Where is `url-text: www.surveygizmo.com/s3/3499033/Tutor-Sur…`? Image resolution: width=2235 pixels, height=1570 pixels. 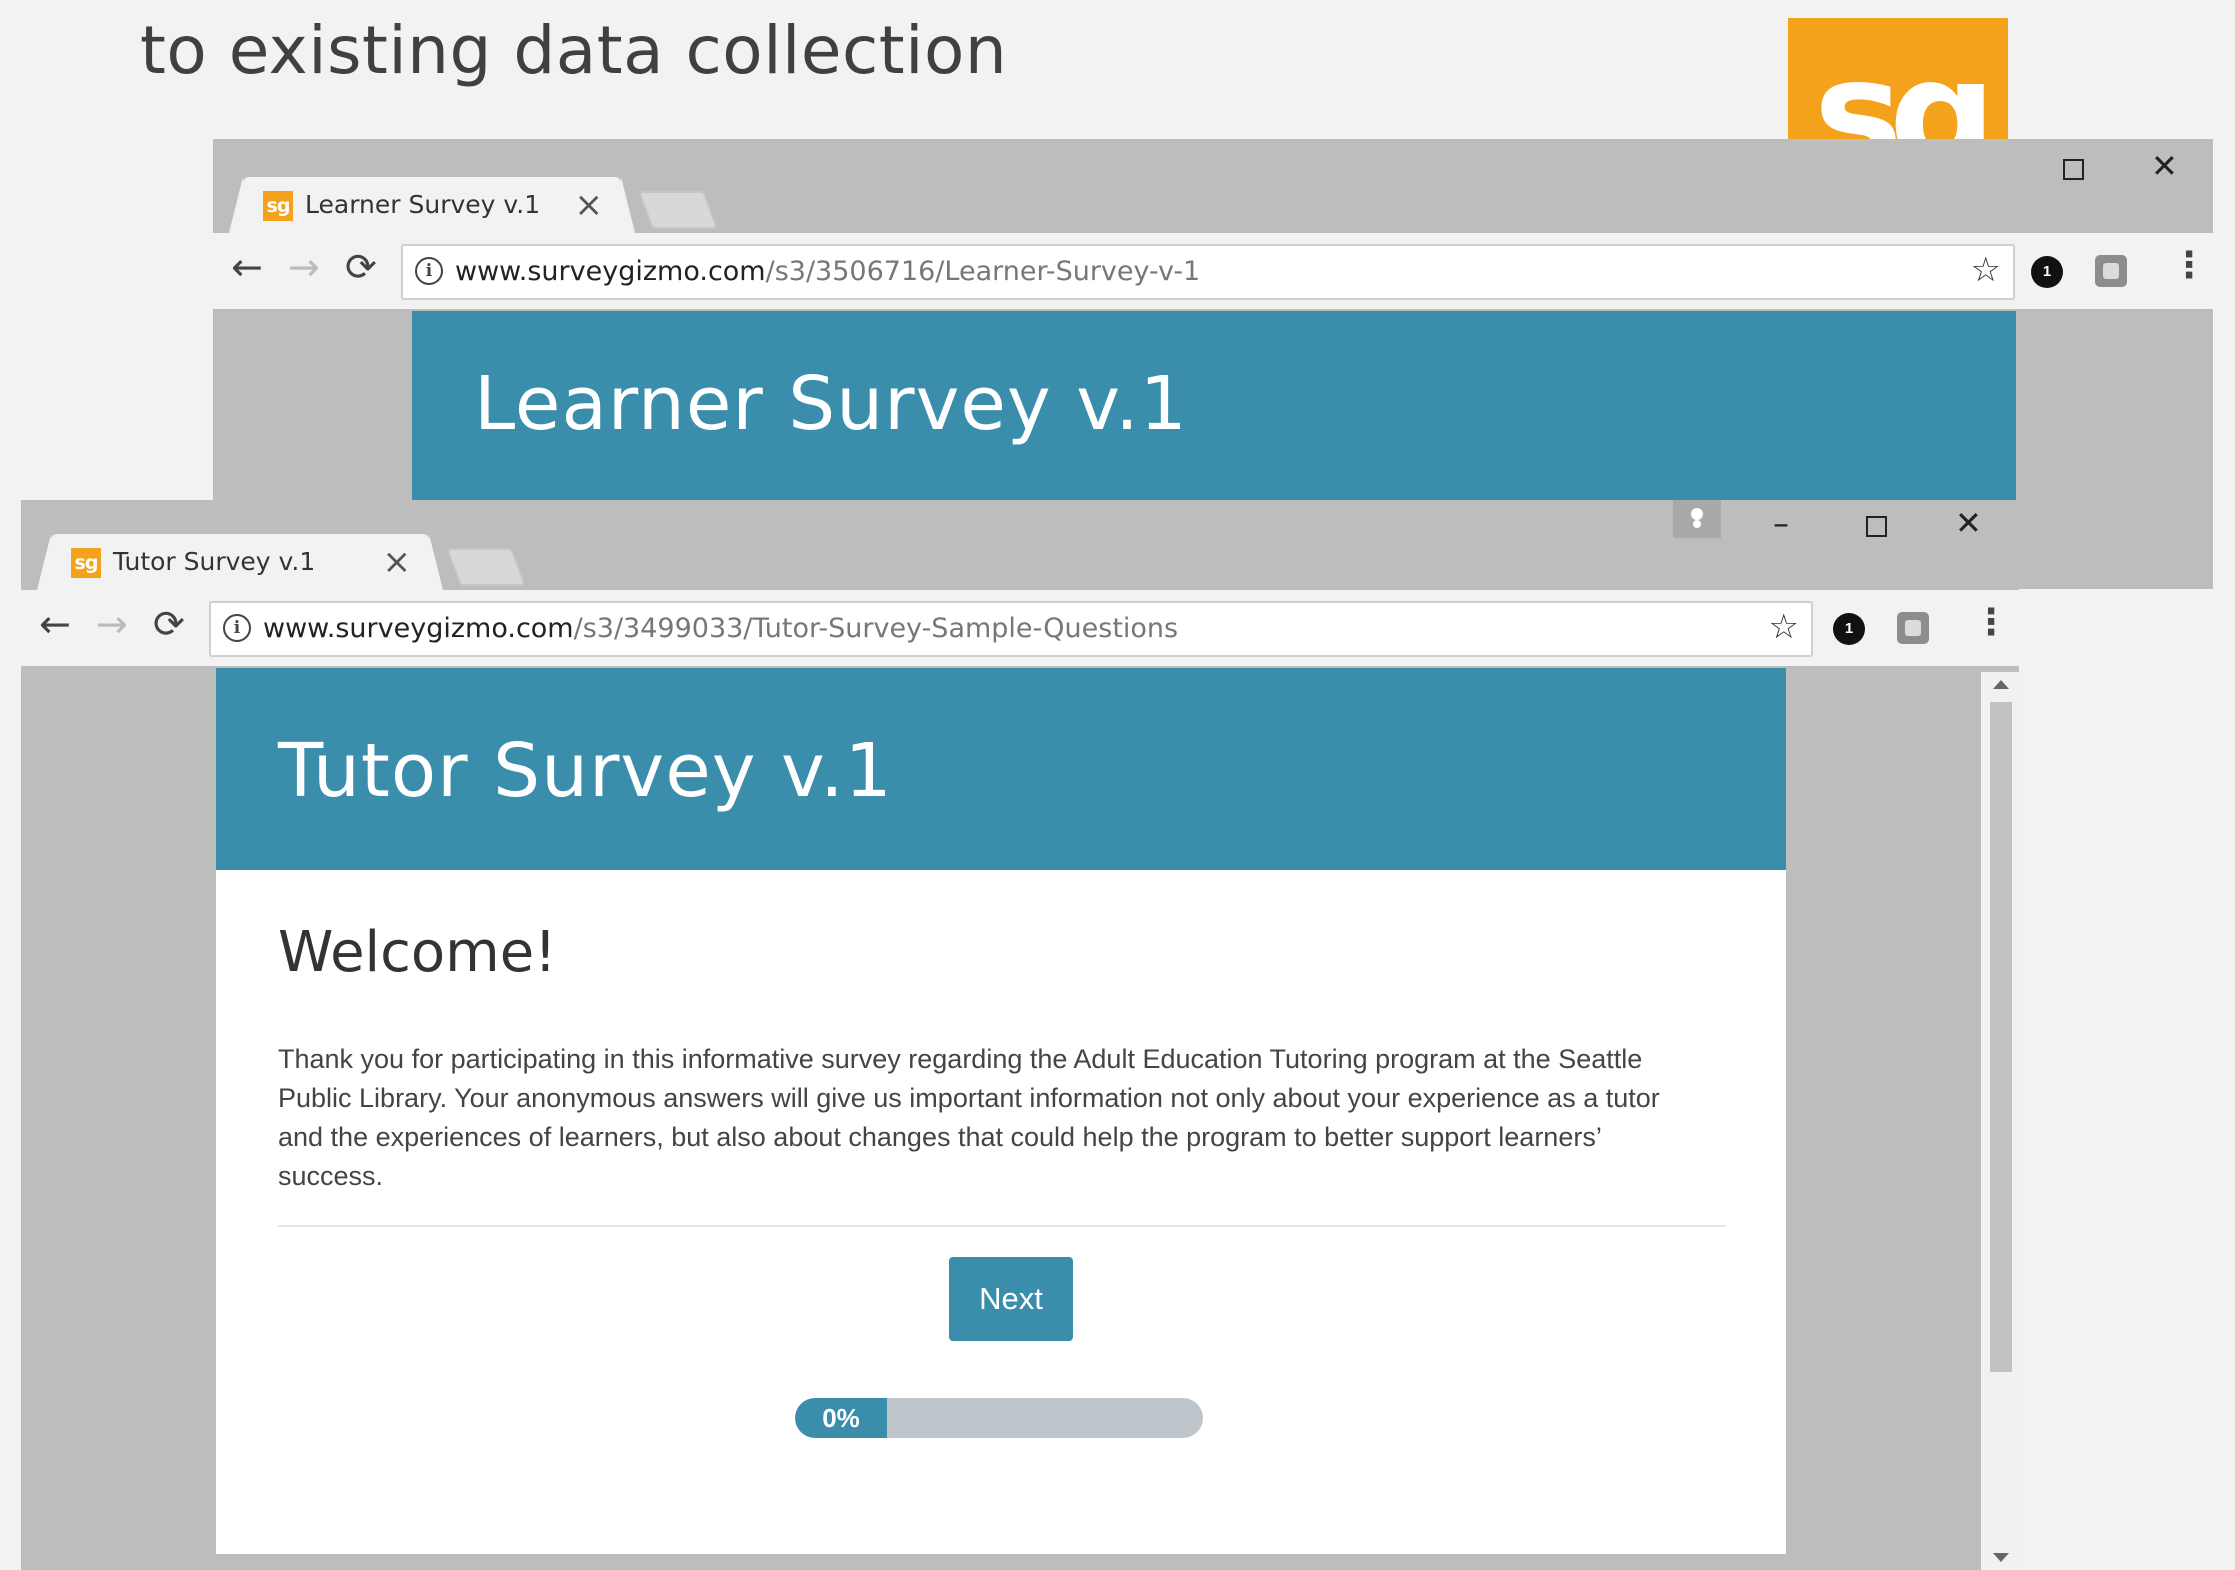 url-text: www.surveygizmo.com/s3/3499033/Tutor-Sur… is located at coordinates (720, 628).